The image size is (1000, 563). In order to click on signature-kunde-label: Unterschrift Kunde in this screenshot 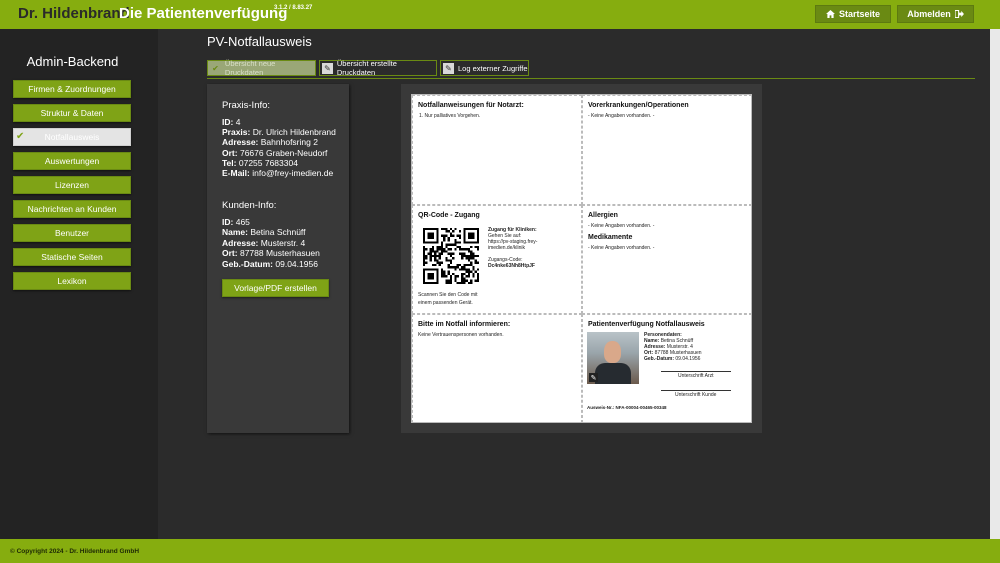, I will do `click(696, 395)`.